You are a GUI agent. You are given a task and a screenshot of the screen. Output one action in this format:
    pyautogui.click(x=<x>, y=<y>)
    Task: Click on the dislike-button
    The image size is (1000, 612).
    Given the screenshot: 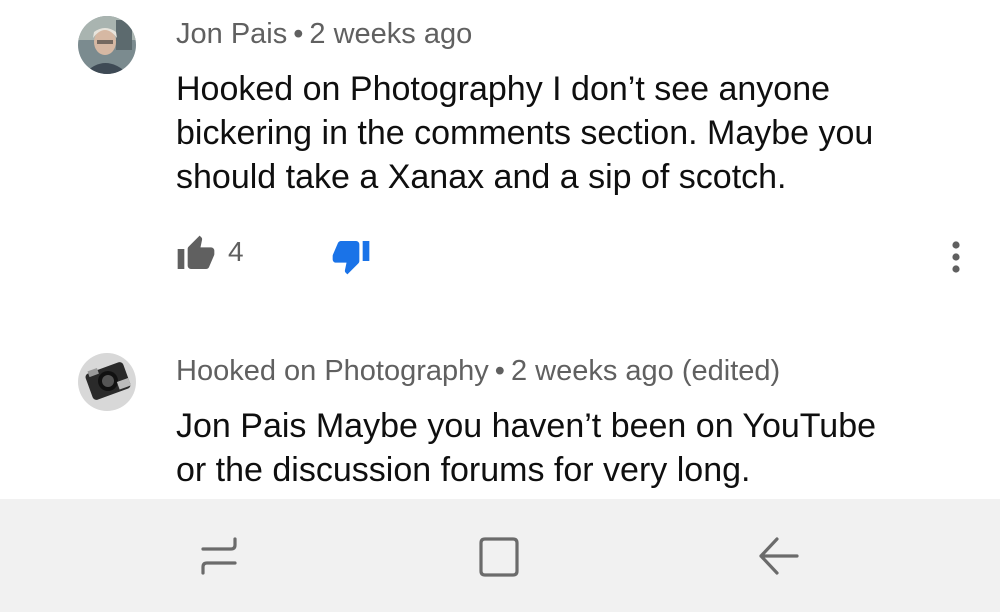 What is the action you would take?
    pyautogui.click(x=351, y=256)
    